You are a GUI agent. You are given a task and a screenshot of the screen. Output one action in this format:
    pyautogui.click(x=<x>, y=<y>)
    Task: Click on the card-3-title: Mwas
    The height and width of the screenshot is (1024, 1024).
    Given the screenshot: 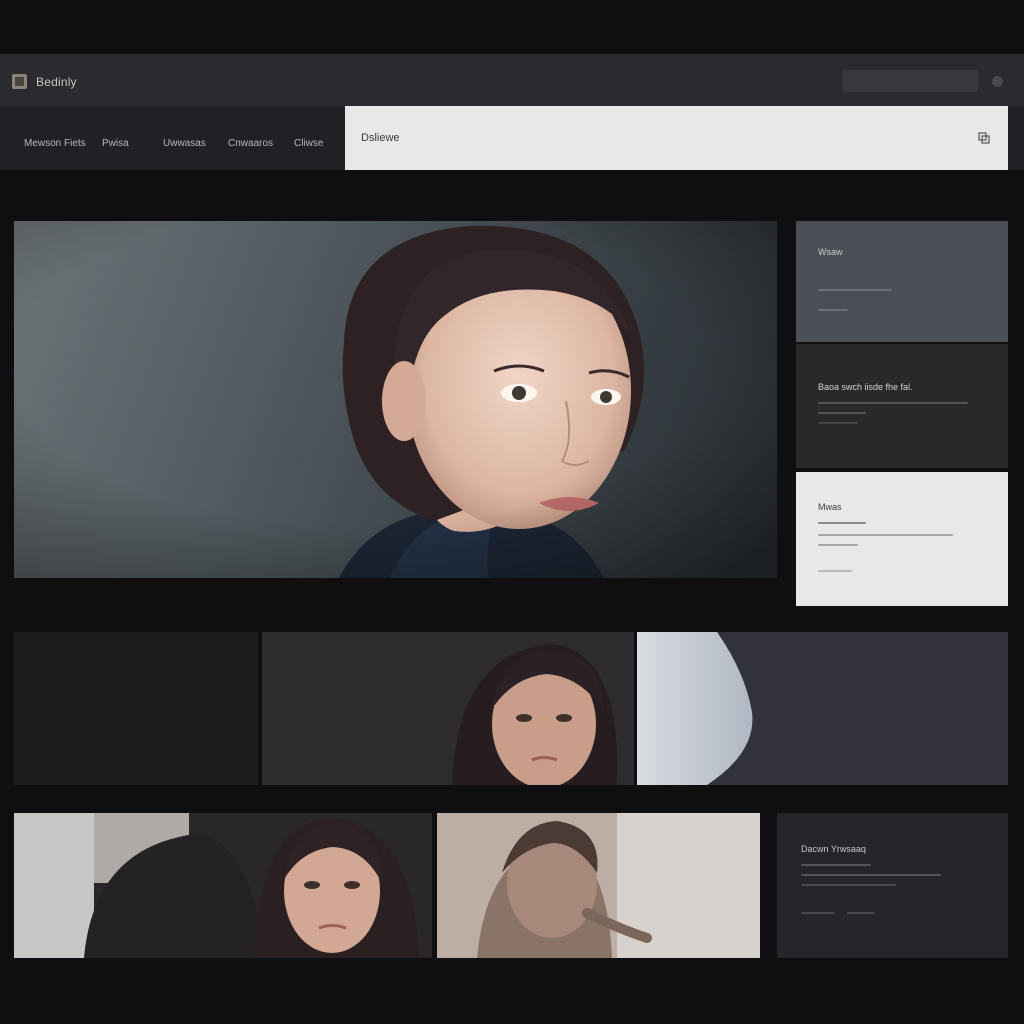 What is the action you would take?
    pyautogui.click(x=830, y=507)
    